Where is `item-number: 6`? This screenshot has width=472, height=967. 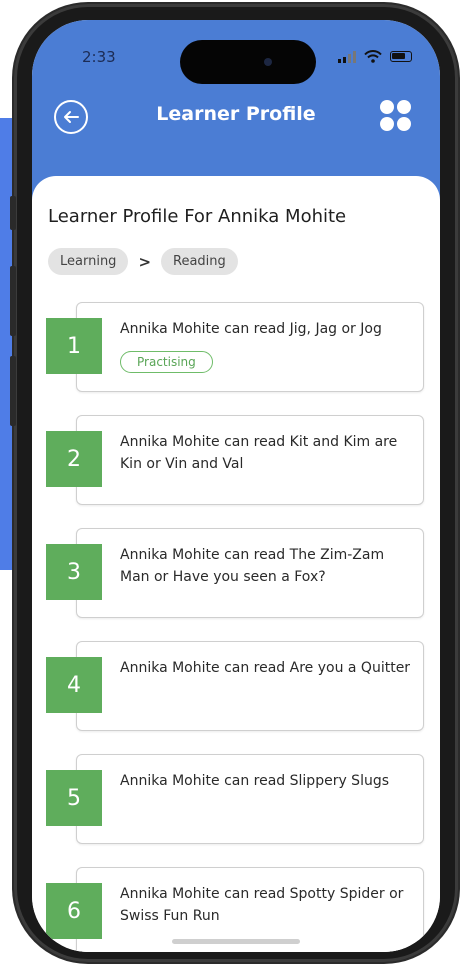 item-number: 6 is located at coordinates (74, 911).